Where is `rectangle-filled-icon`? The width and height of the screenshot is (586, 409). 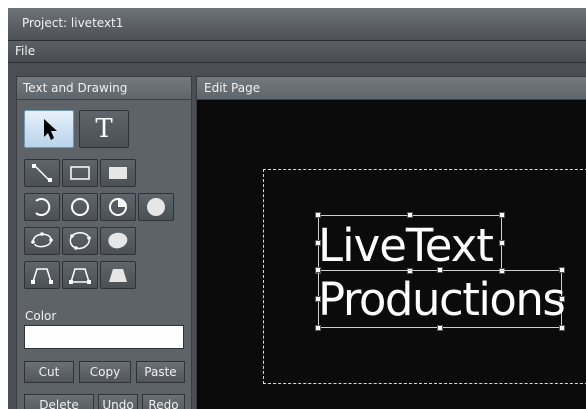
rectangle-filled-icon is located at coordinates (118, 173).